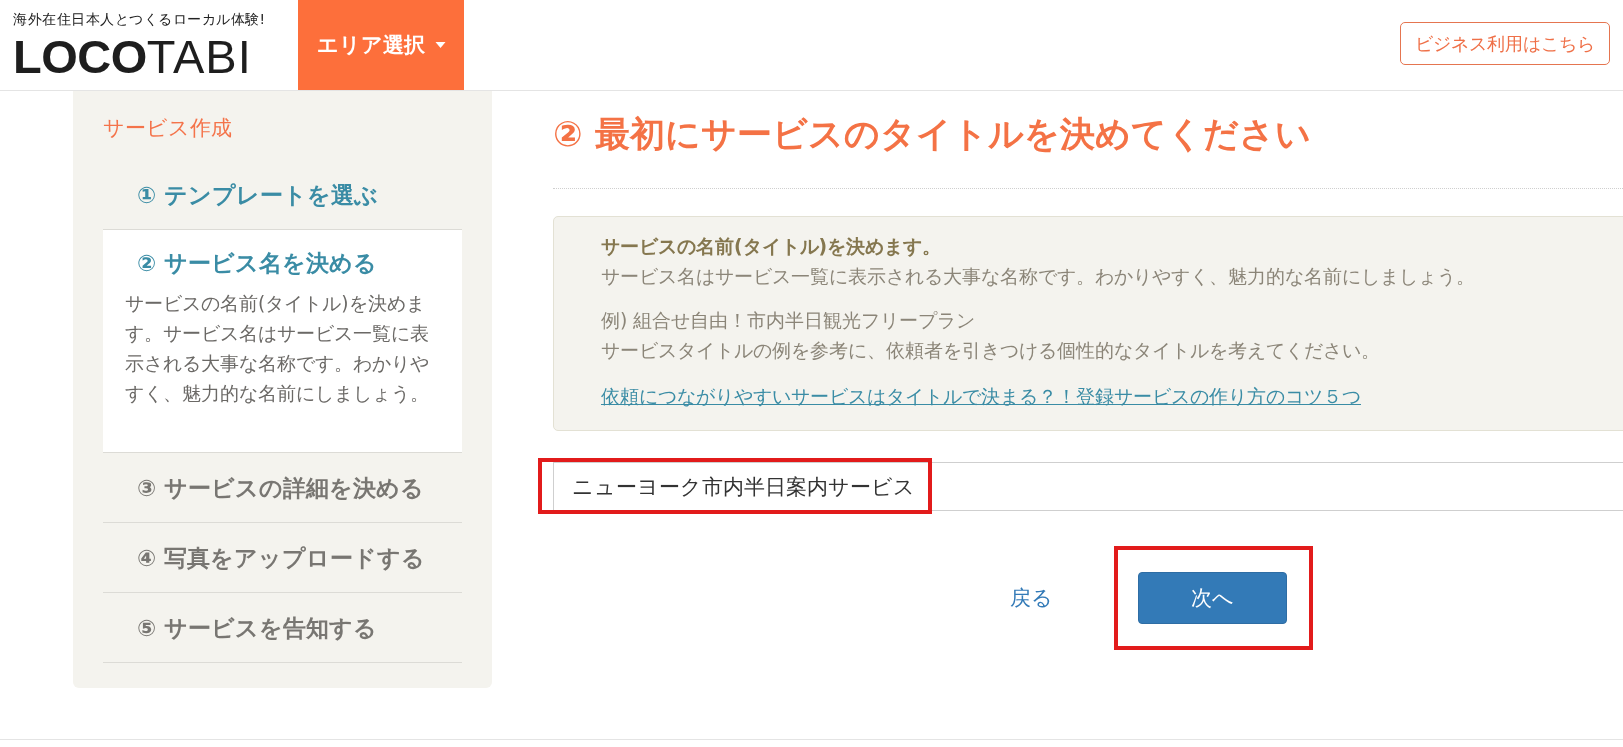  I want to click on step-label: ⑤ サービスを告知する, so click(258, 628).